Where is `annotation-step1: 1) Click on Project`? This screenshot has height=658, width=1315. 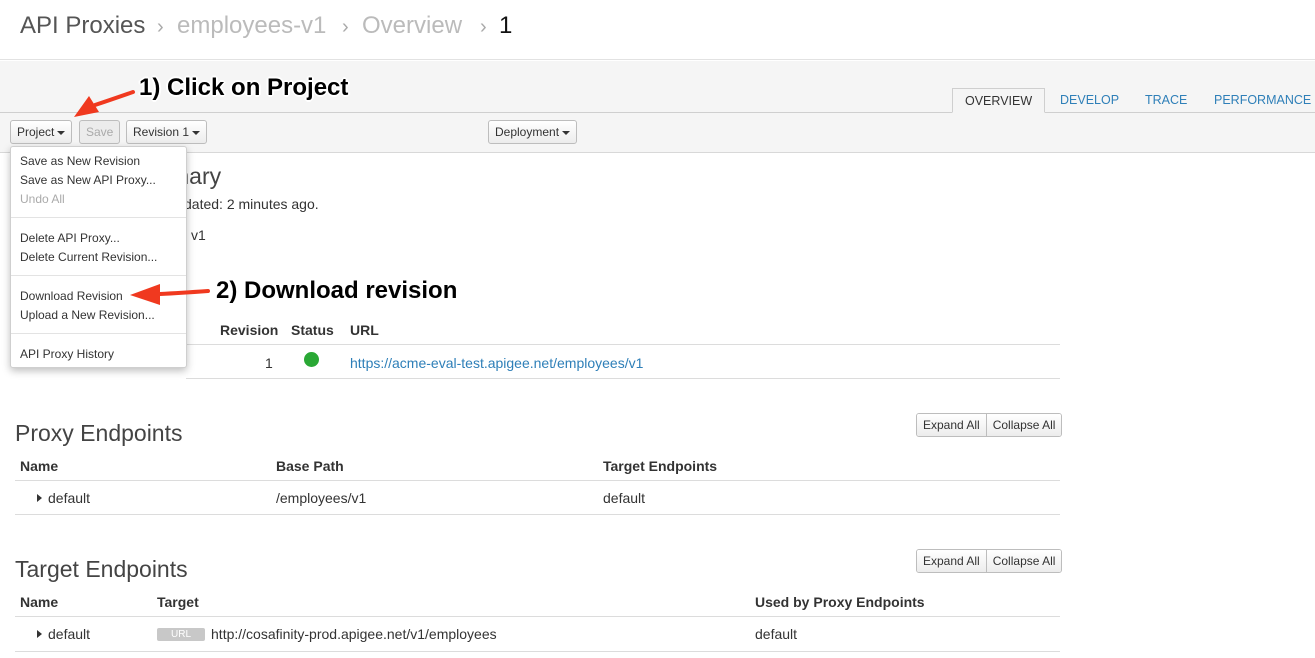 annotation-step1: 1) Click on Project is located at coordinates (244, 87).